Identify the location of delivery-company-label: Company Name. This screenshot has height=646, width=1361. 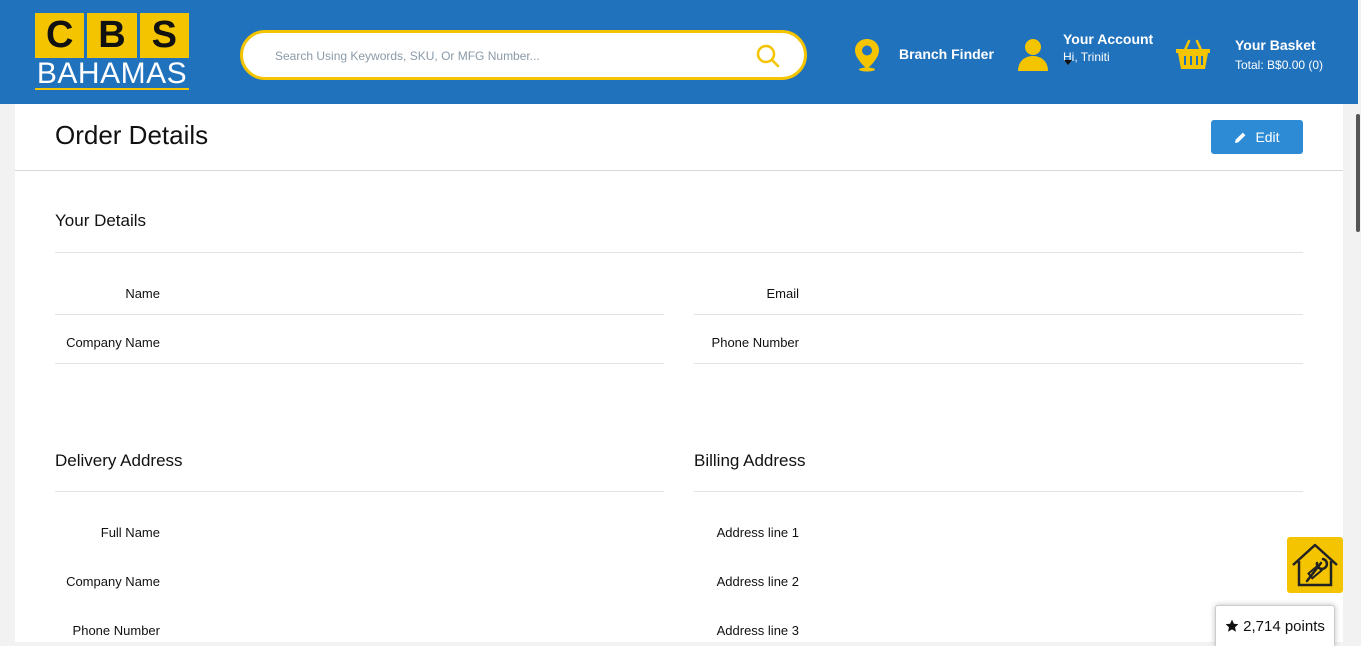
(113, 581).